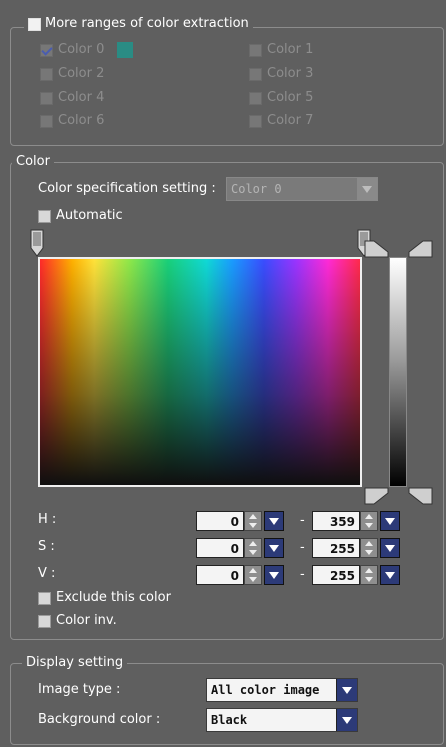 Image resolution: width=446 pixels, height=747 pixels. I want to click on color-1-option: Color 1, so click(281, 50).